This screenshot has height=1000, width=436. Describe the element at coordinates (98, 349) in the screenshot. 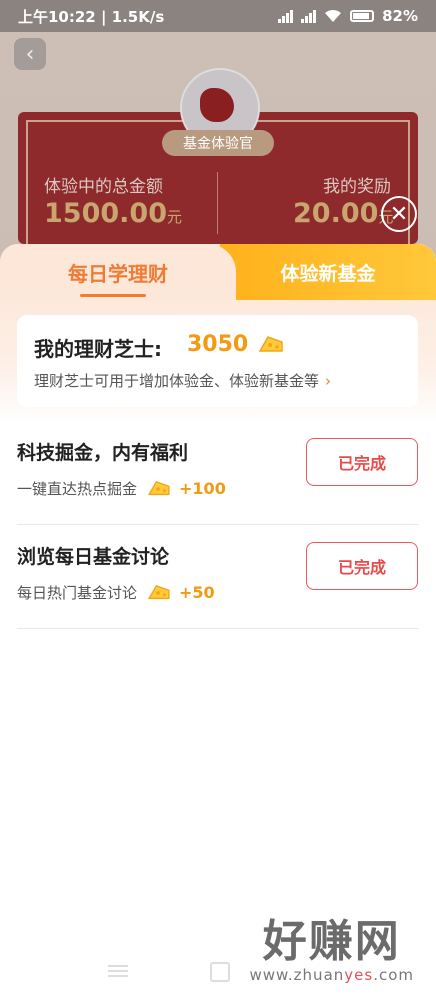

I see `points-title: 我的理财芝士:` at that location.